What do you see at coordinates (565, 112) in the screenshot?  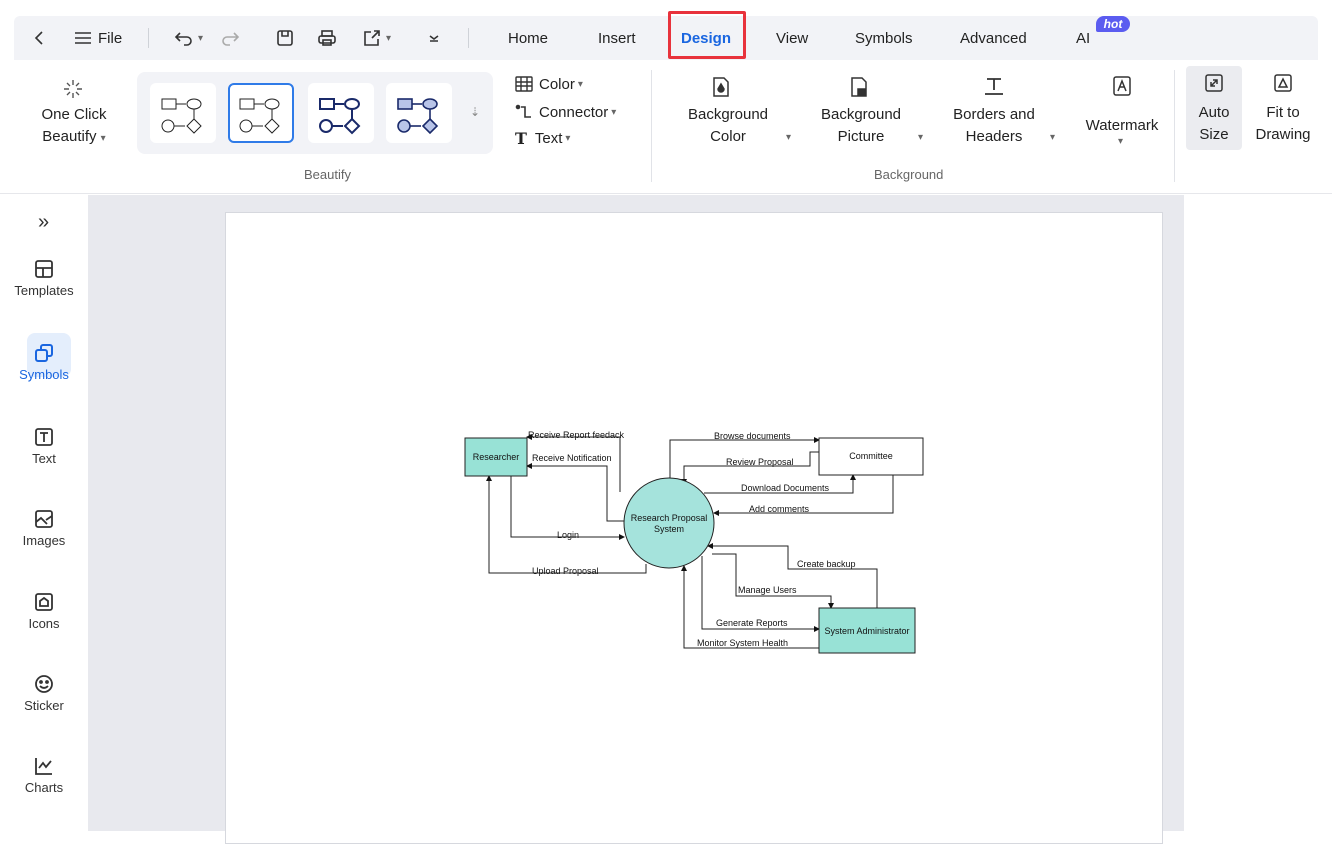 I see `connector-button: Connector ▾` at bounding box center [565, 112].